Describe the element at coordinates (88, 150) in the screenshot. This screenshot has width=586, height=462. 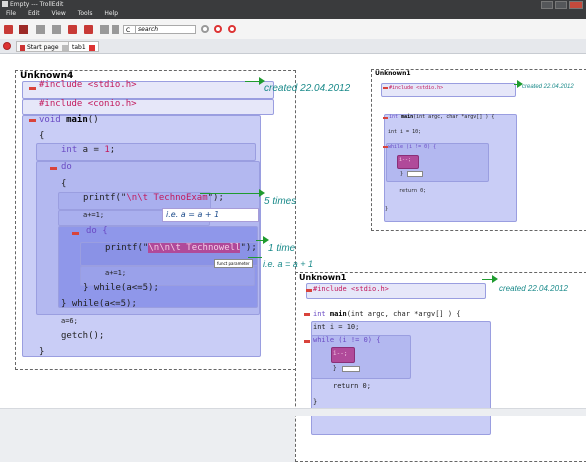
I see `code-line-declaration: int a = 1;` at that location.